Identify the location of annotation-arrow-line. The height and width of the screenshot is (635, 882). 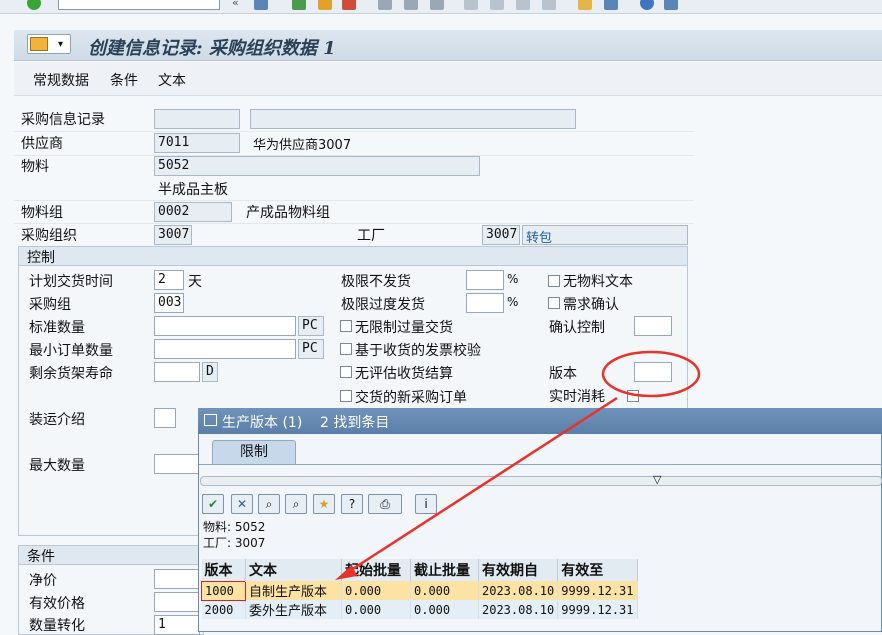
(481, 486).